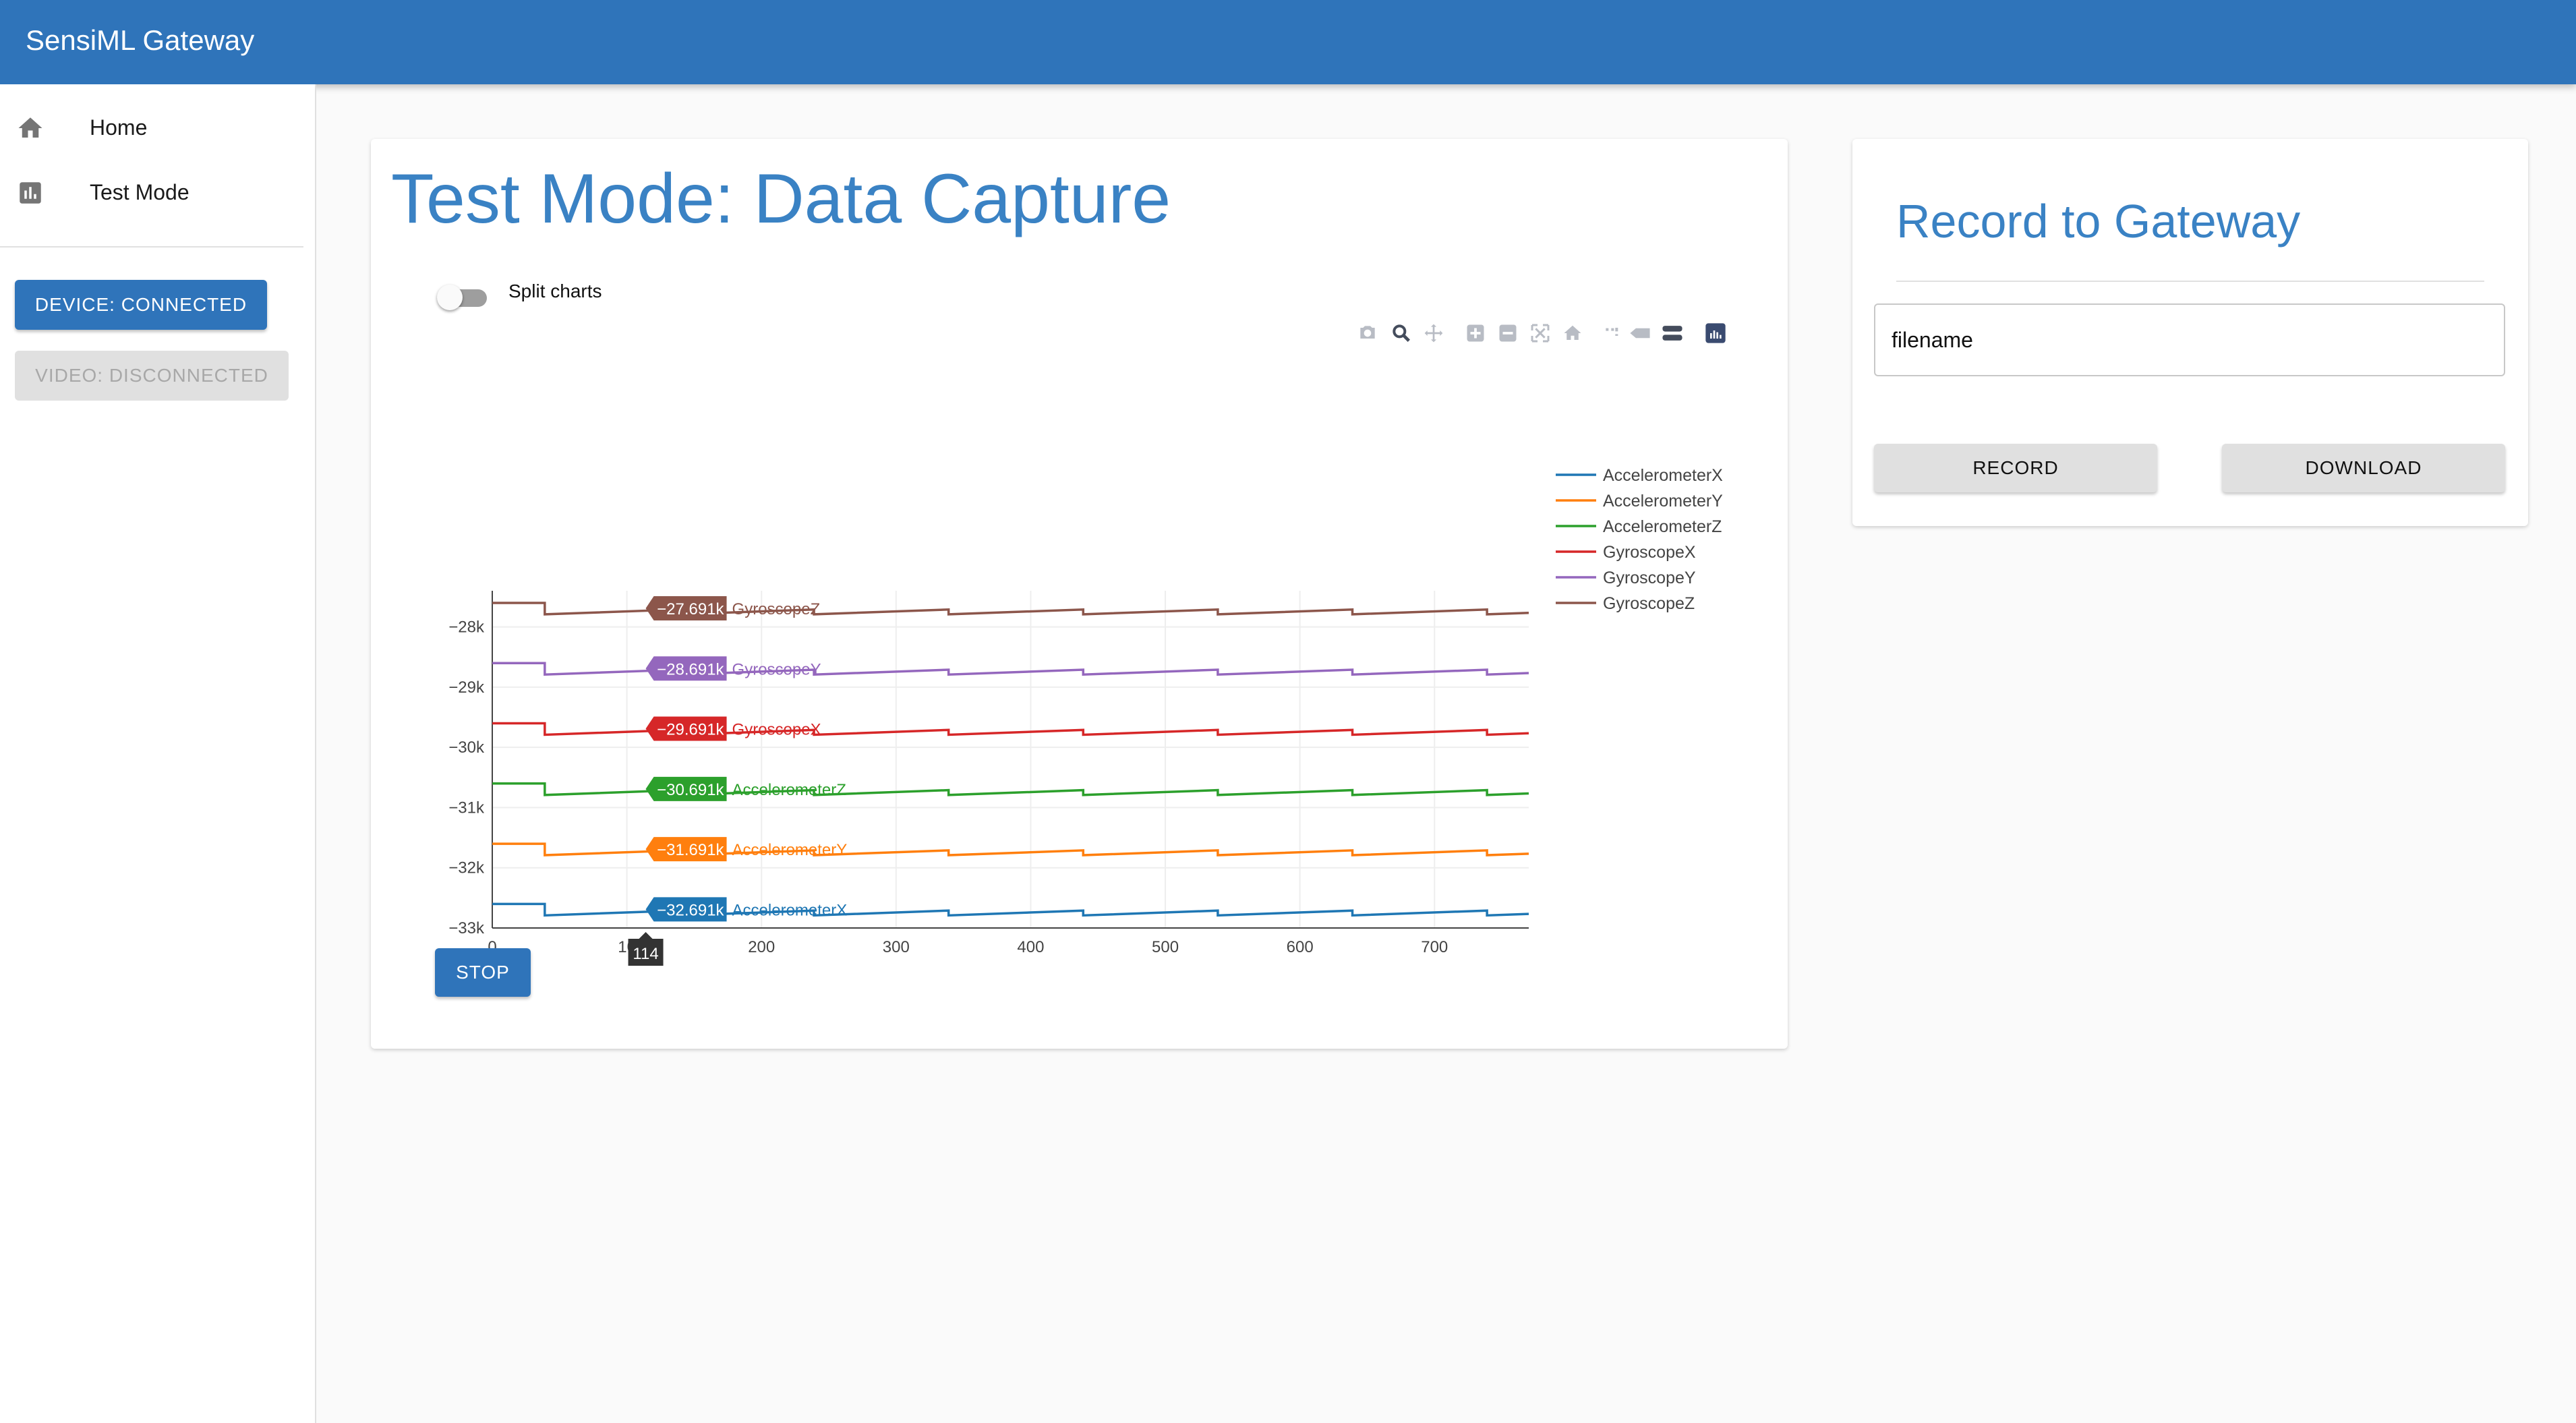 Image resolution: width=2576 pixels, height=1423 pixels. Describe the element at coordinates (139, 192) in the screenshot. I see `sidebar-item-label: Test Mode` at that location.